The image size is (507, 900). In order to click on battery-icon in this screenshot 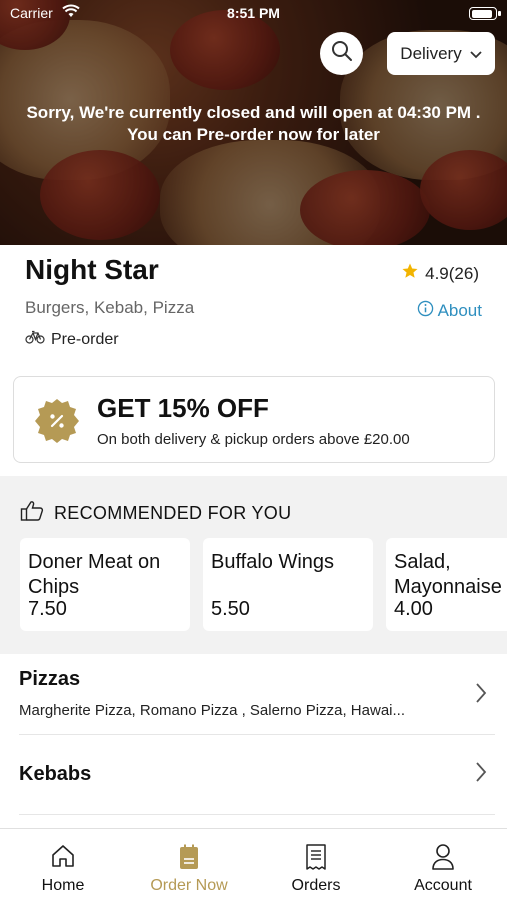, I will do `click(485, 13)`.